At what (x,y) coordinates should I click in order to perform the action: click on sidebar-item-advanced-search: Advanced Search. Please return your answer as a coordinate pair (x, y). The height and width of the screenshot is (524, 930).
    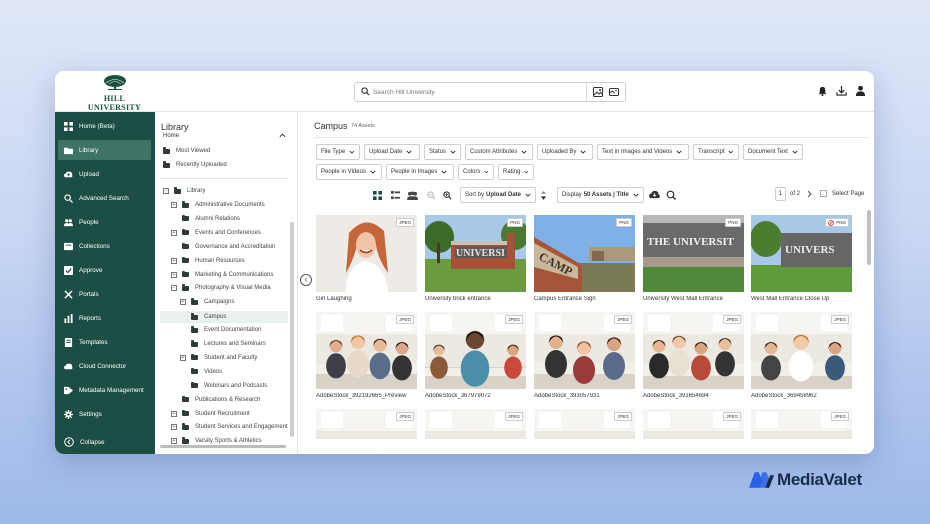
    Looking at the image, I should click on (104, 198).